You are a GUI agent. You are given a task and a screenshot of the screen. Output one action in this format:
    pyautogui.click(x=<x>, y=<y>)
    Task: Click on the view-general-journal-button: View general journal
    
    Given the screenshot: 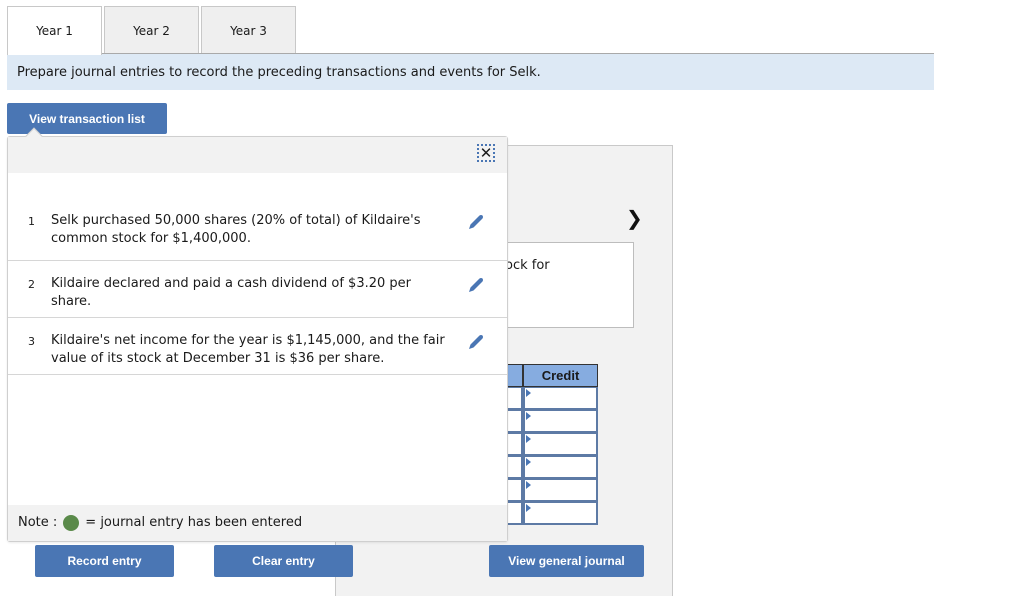 What is the action you would take?
    pyautogui.click(x=566, y=561)
    